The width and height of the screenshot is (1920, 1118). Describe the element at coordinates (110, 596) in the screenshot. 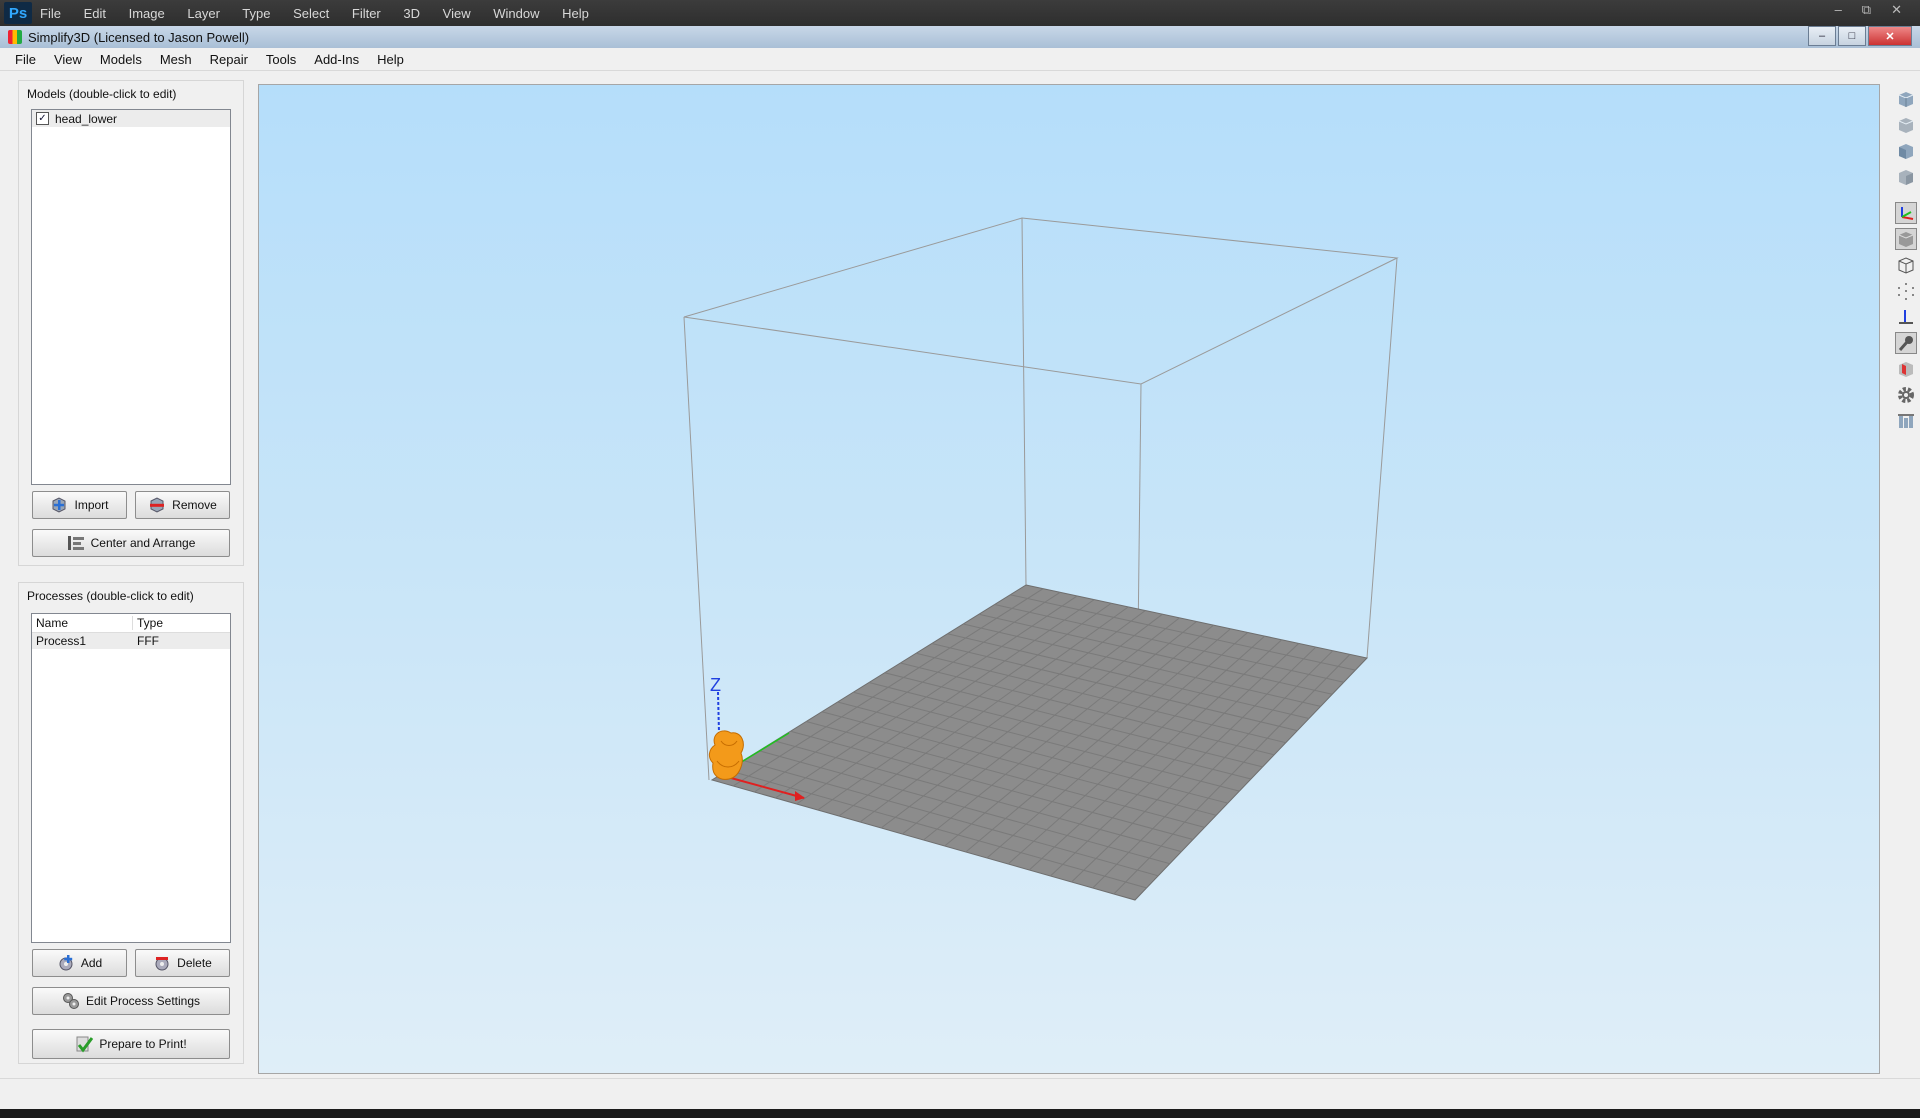

I see `processes-panel-title: Processes (double-click to edit)` at that location.